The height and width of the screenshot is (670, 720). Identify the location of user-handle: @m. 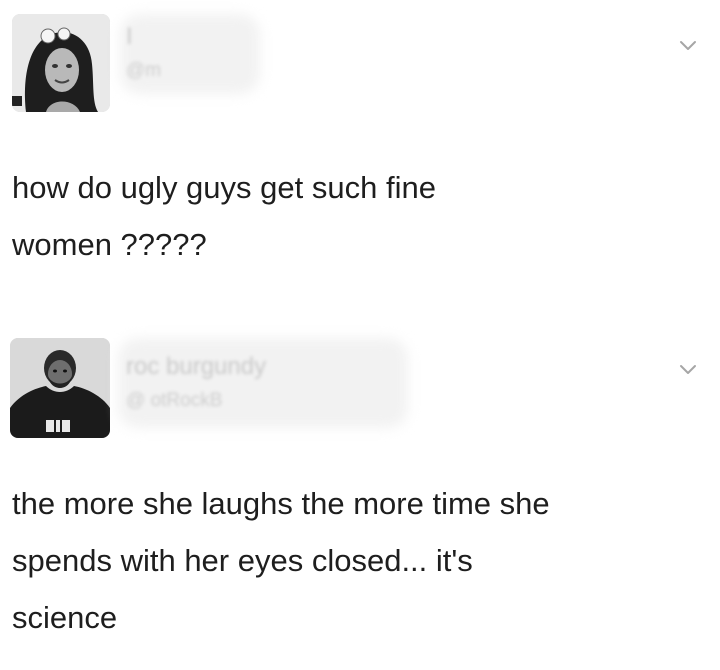
(143, 71).